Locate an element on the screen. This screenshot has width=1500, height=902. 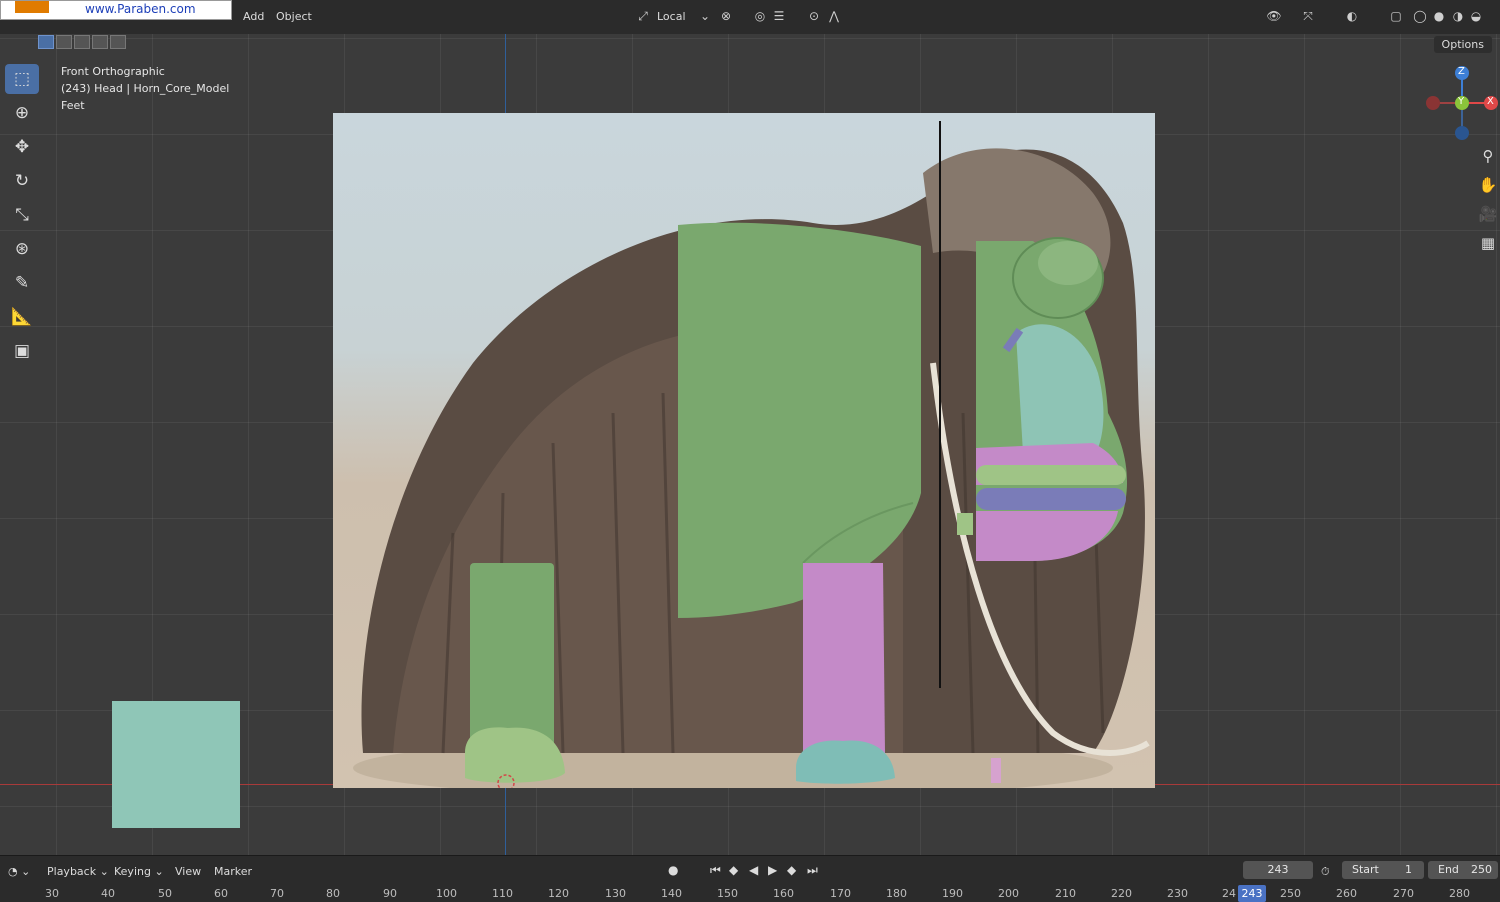
wireframe-shading-icon: ◯ is located at coordinates (1420, 16).